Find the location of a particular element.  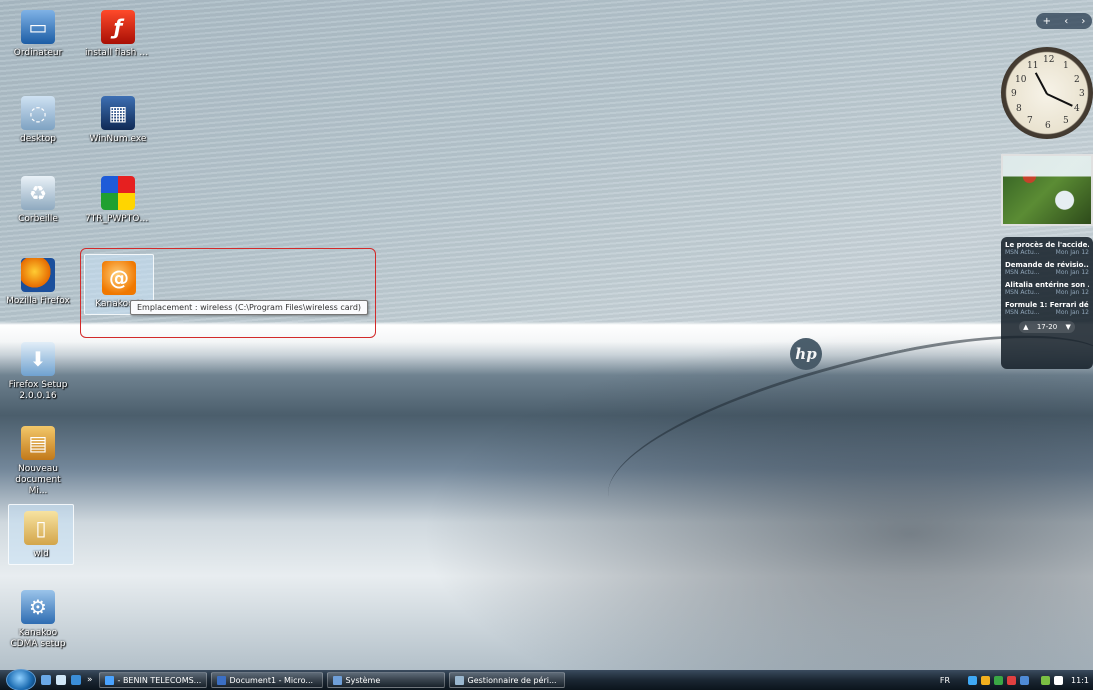

desktop-icon-computer: ▭ Ordinateur is located at coordinates (38, 34).